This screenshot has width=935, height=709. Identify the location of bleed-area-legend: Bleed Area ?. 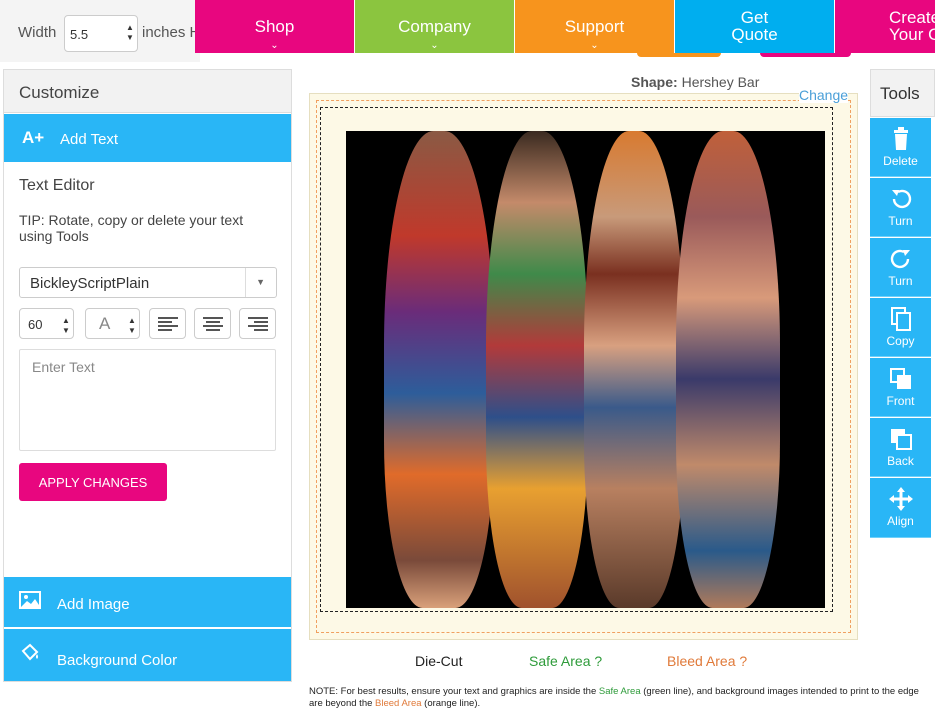
(707, 661).